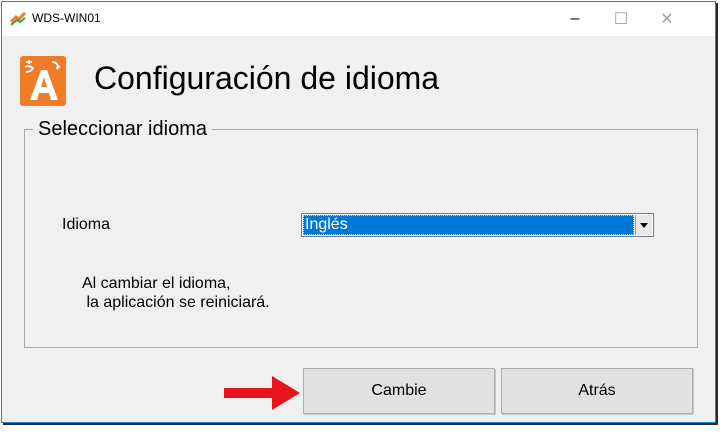 Image resolution: width=725 pixels, height=434 pixels. Describe the element at coordinates (621, 19) in the screenshot. I see `maximize-button: ☐` at that location.